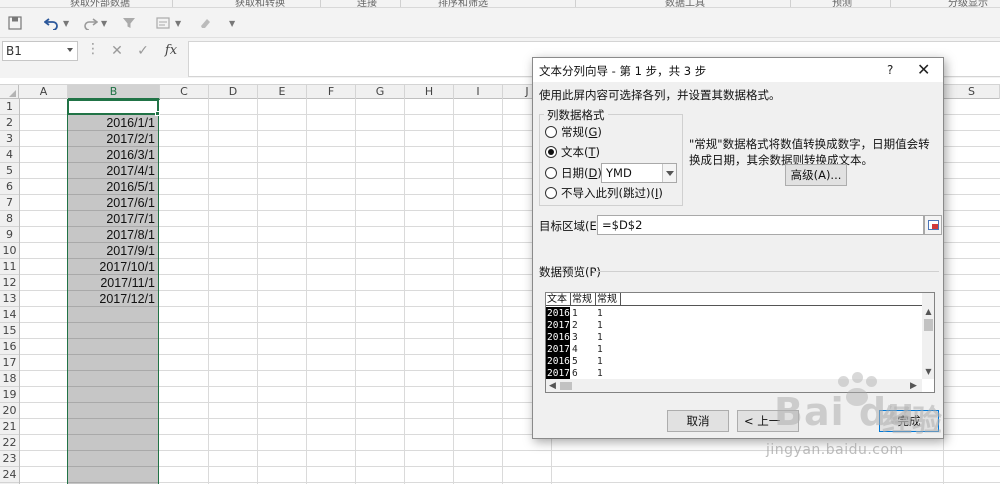 Image resolution: width=1000 pixels, height=484 pixels. I want to click on clear-button, so click(205, 23).